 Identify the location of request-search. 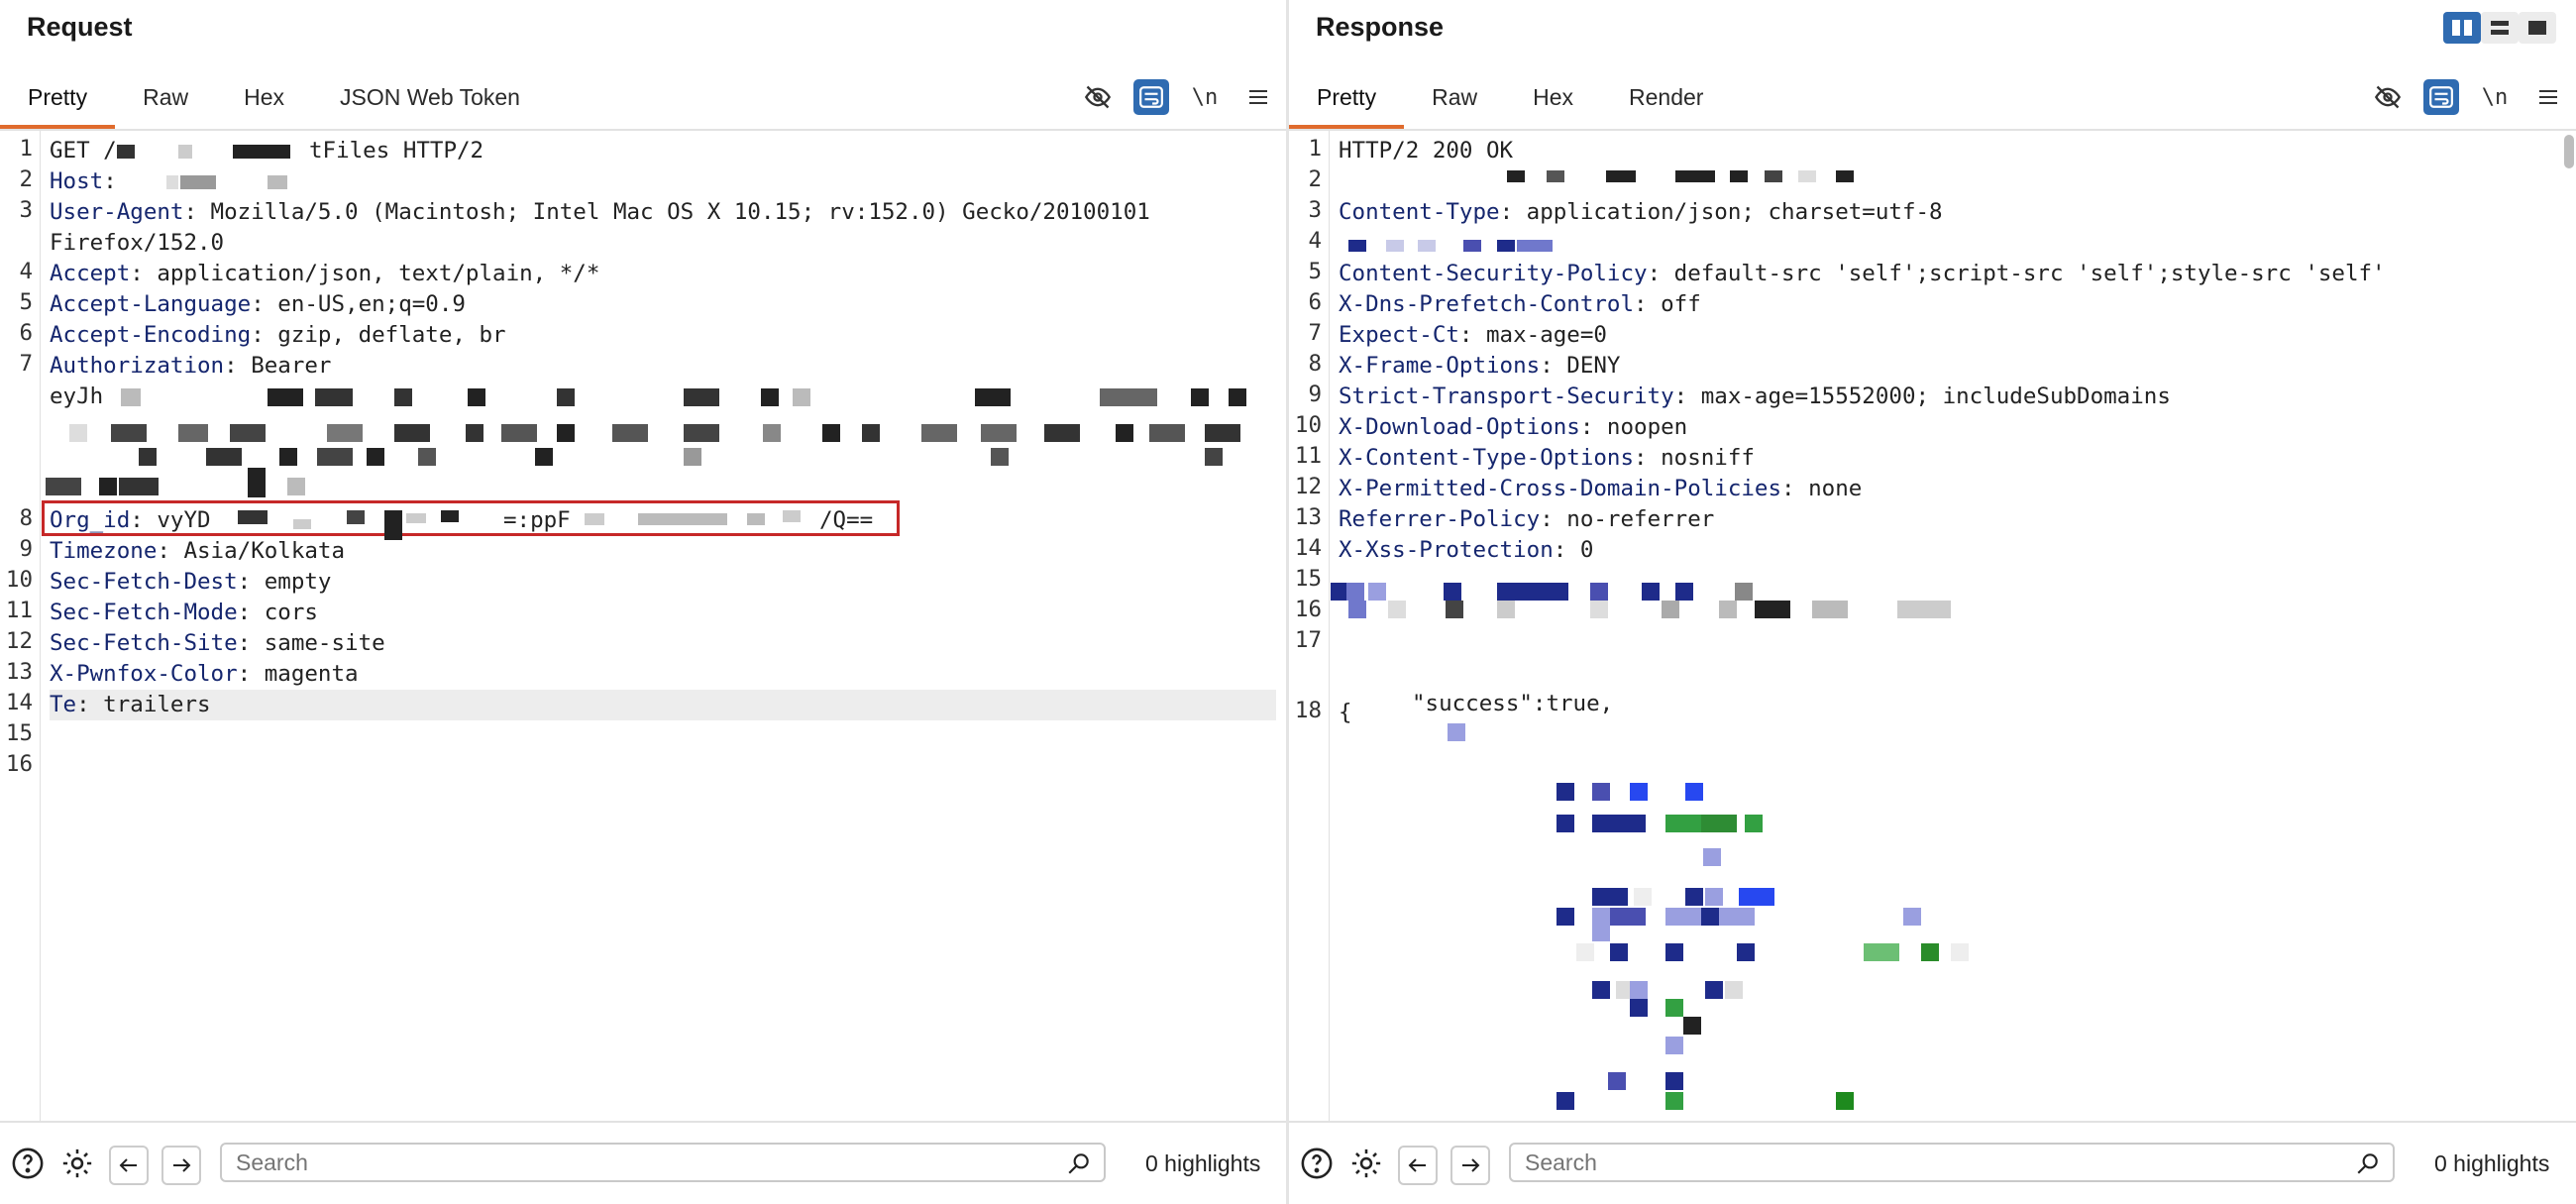
(663, 1162).